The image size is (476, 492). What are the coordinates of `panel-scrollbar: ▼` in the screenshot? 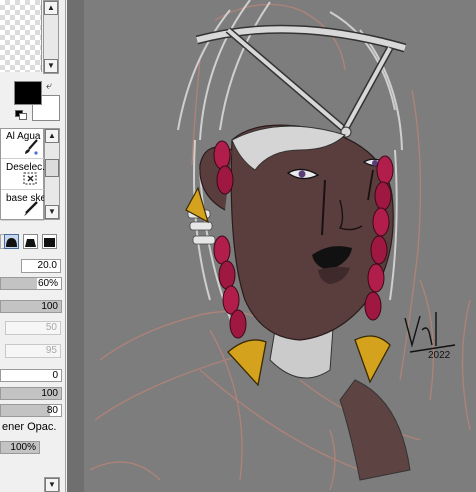 It's located at (52, 484).